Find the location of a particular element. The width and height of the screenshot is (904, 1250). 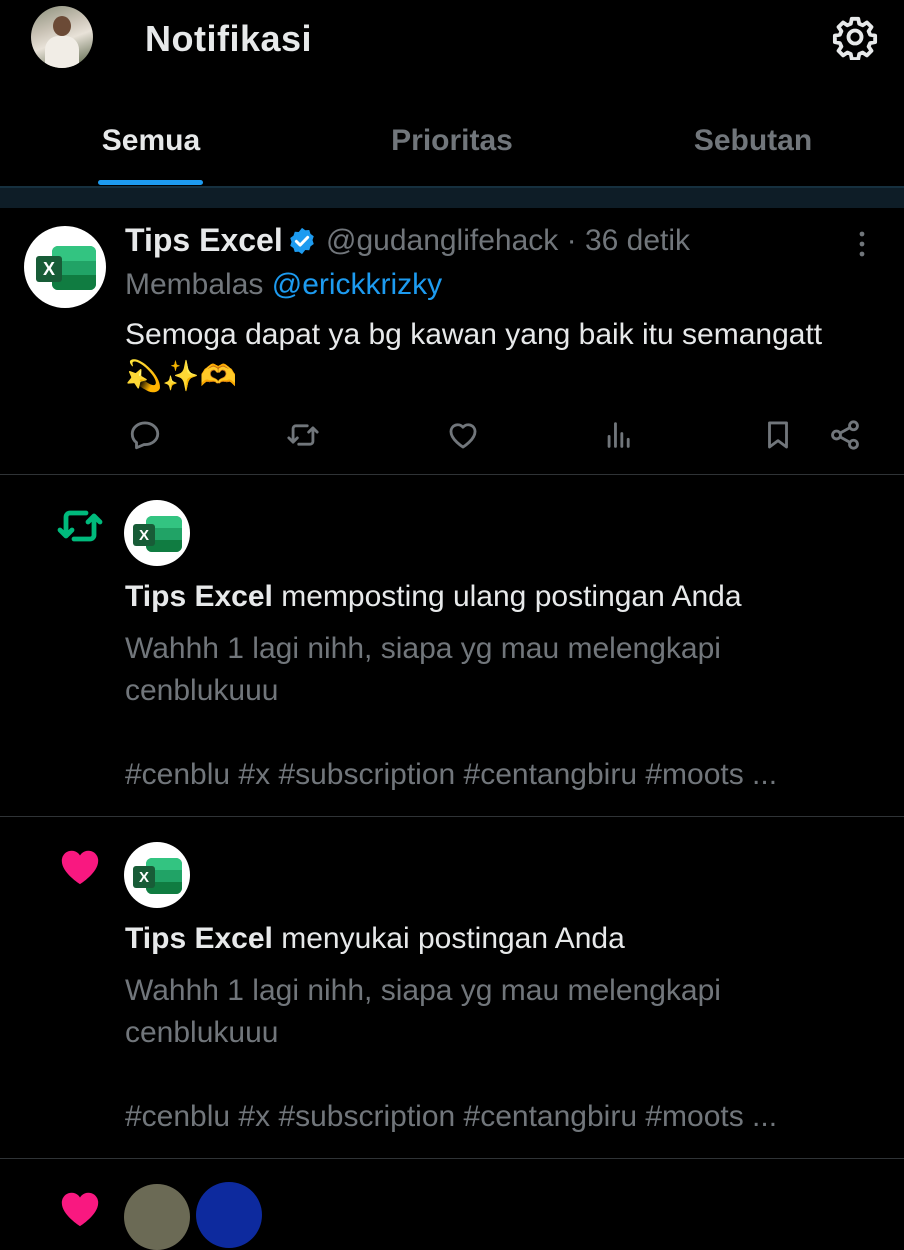

post-meta: @gudanglifehack · 36 detik is located at coordinates (508, 241).